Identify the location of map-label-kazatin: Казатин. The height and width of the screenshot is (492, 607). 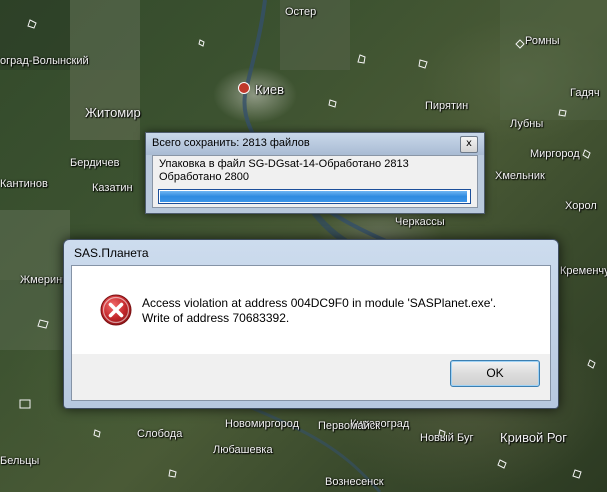
(112, 188).